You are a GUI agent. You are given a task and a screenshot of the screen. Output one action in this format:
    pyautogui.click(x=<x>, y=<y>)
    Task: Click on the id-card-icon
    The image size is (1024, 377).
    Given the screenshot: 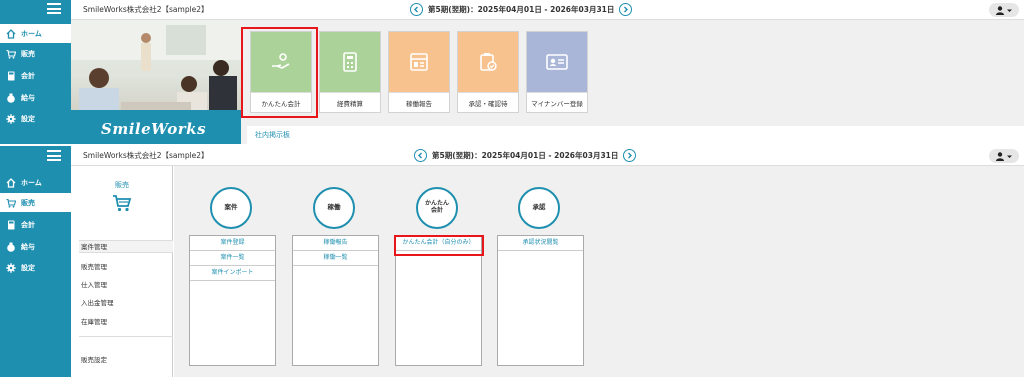 What is the action you would take?
    pyautogui.click(x=557, y=62)
    